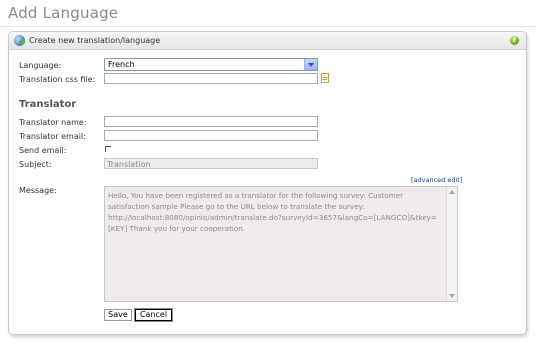  What do you see at coordinates (118, 315) in the screenshot?
I see `save-button: Save` at bounding box center [118, 315].